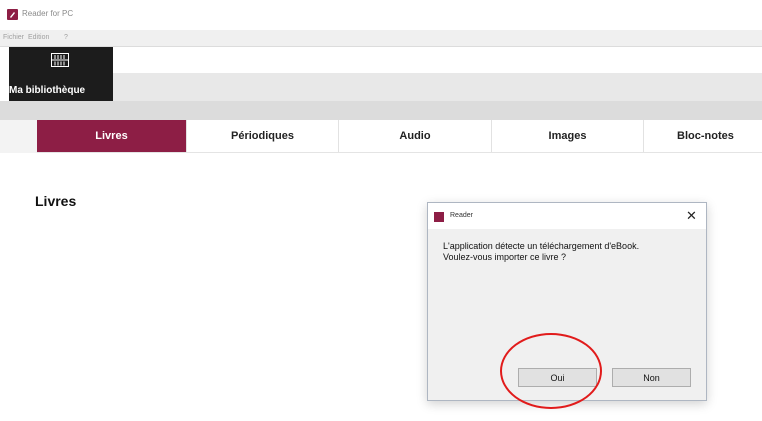 The height and width of the screenshot is (421, 762). I want to click on menu-edition: Edition, so click(38, 37).